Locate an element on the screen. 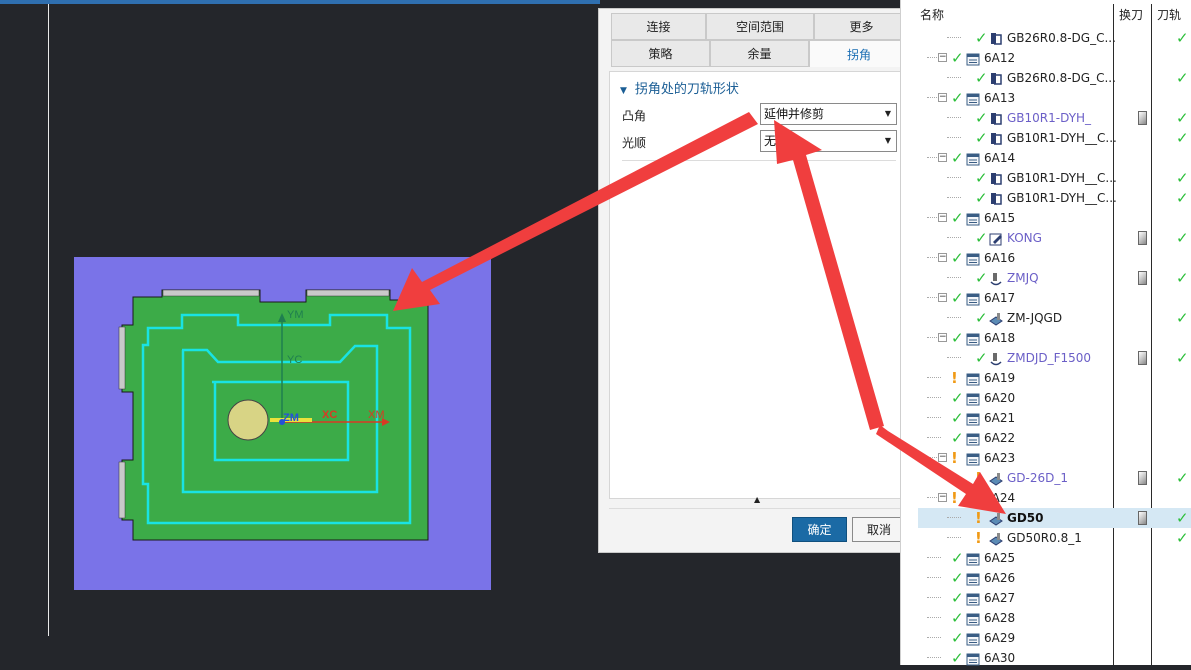  tree-row: ✓ 6A29 is located at coordinates (1054, 638).